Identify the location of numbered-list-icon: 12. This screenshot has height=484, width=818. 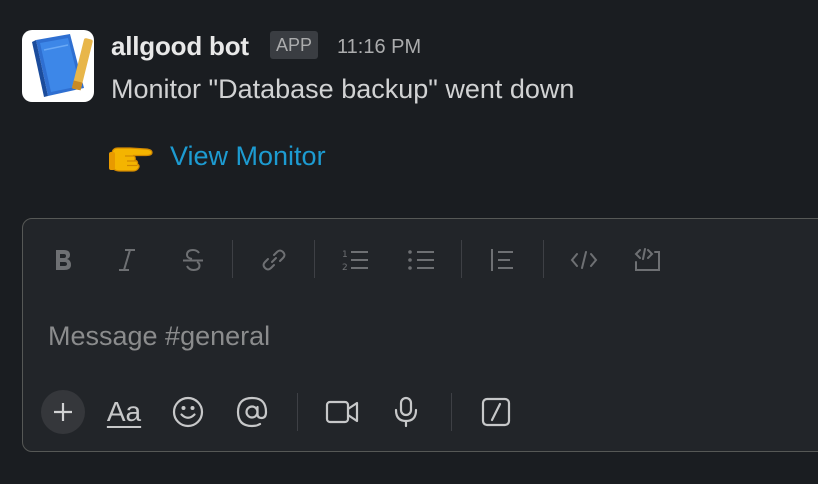
(355, 260).